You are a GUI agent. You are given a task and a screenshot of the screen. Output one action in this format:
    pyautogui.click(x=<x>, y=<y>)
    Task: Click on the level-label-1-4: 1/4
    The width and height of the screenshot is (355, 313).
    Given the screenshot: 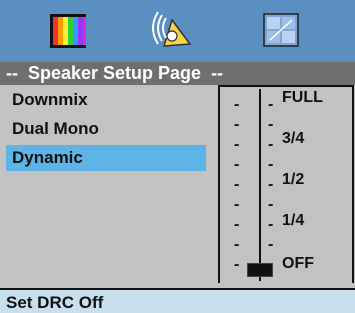 What is the action you would take?
    pyautogui.click(x=293, y=220)
    